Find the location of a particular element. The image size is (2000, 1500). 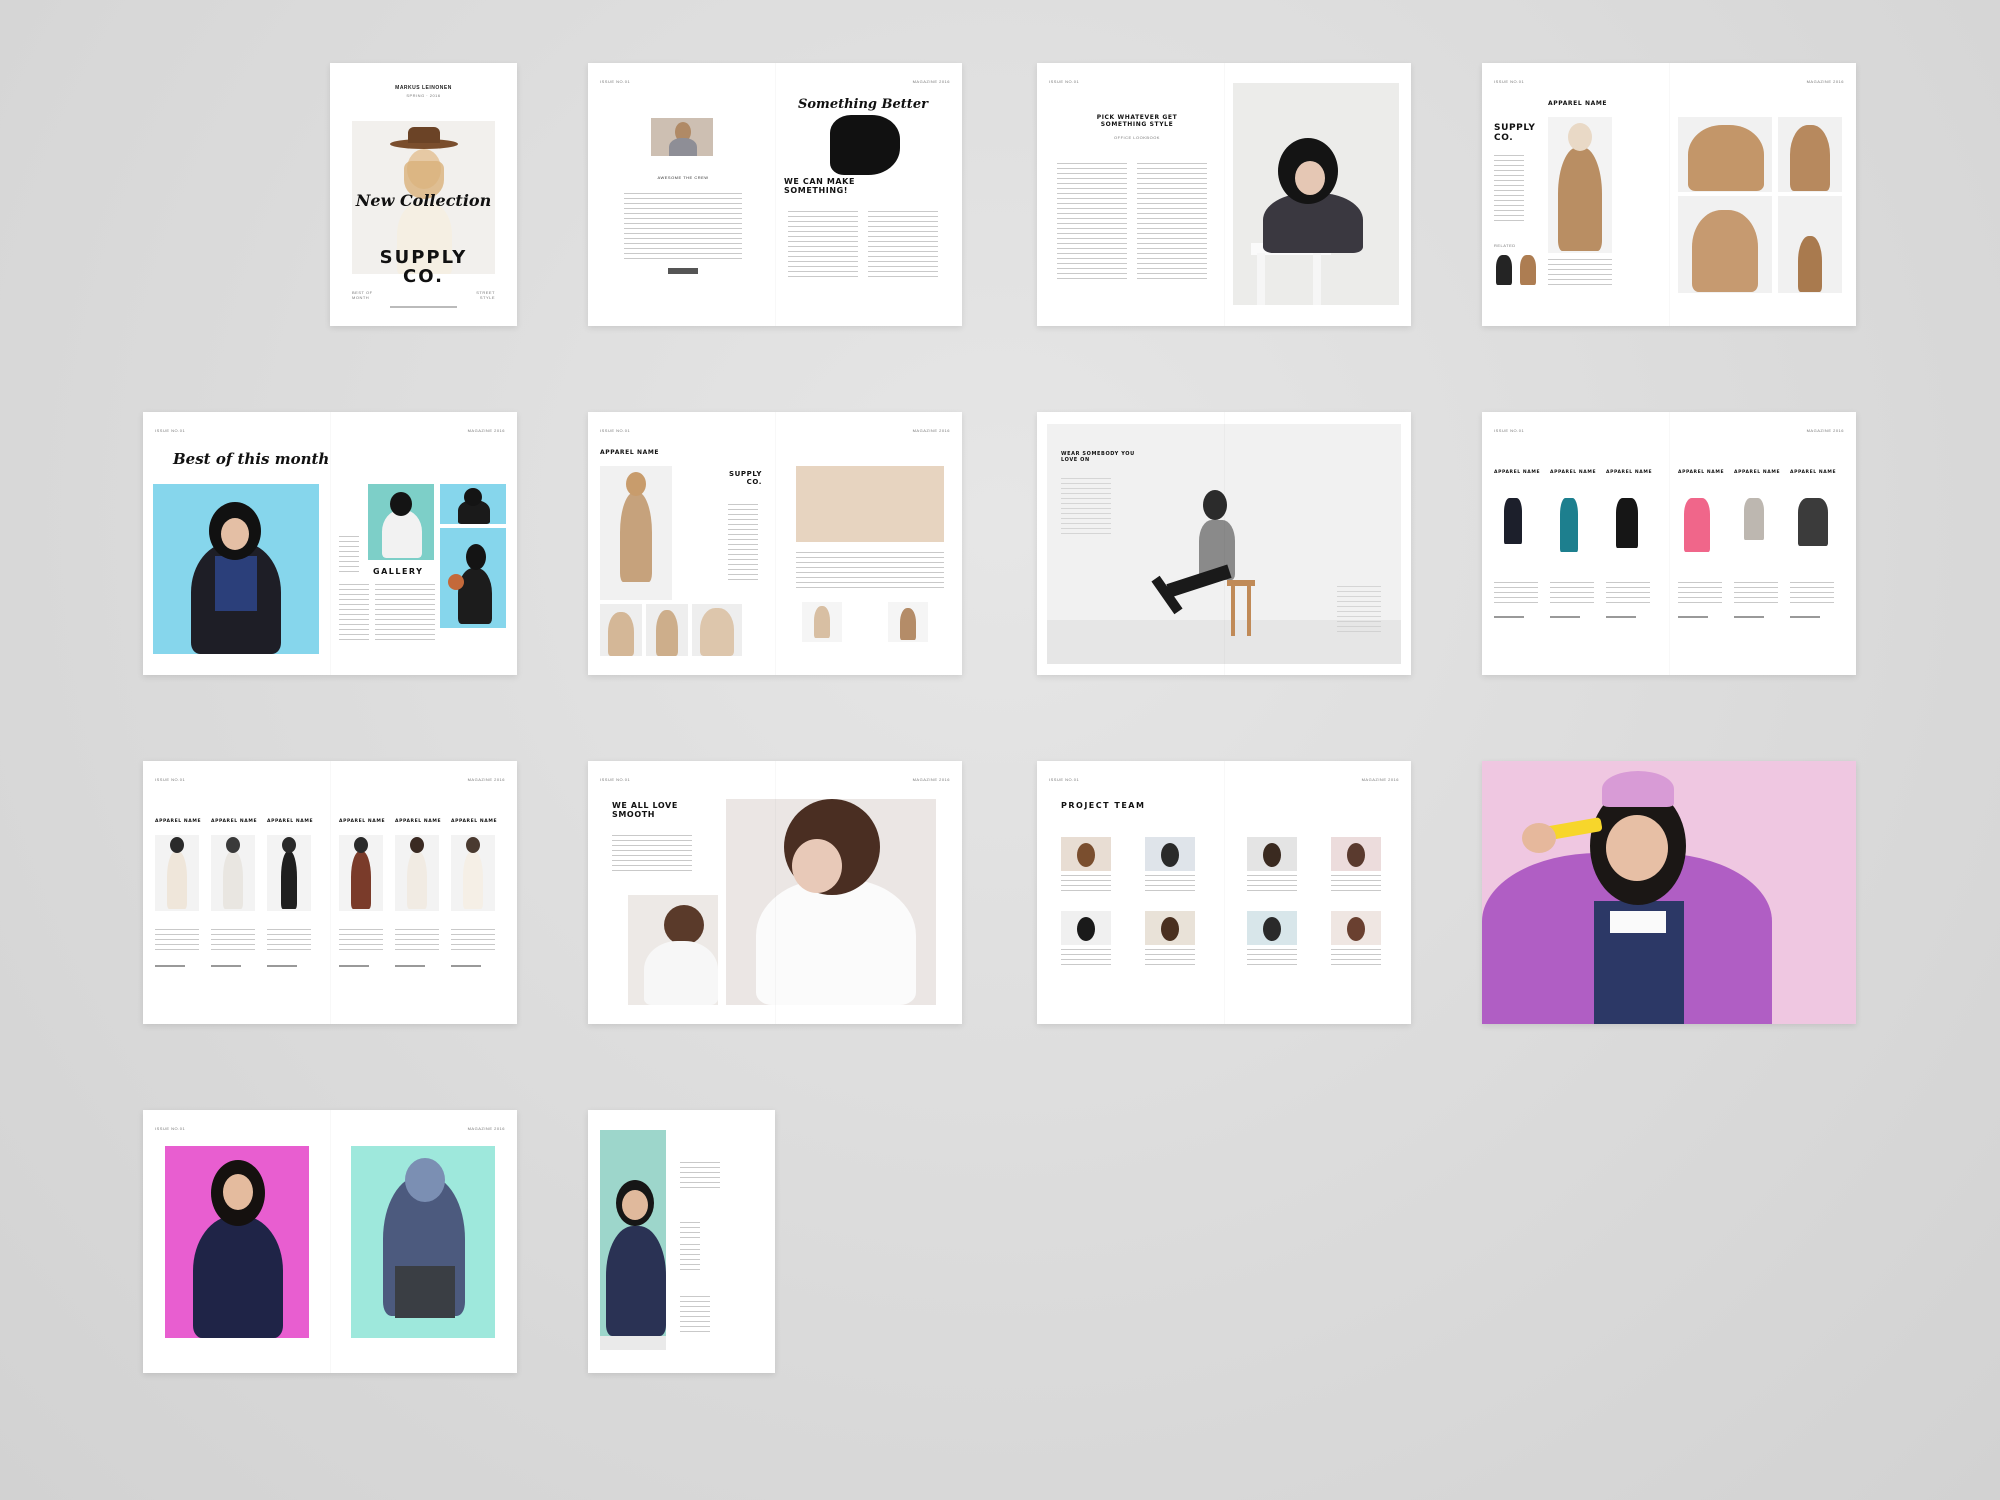

best-main-photo is located at coordinates (236, 569).